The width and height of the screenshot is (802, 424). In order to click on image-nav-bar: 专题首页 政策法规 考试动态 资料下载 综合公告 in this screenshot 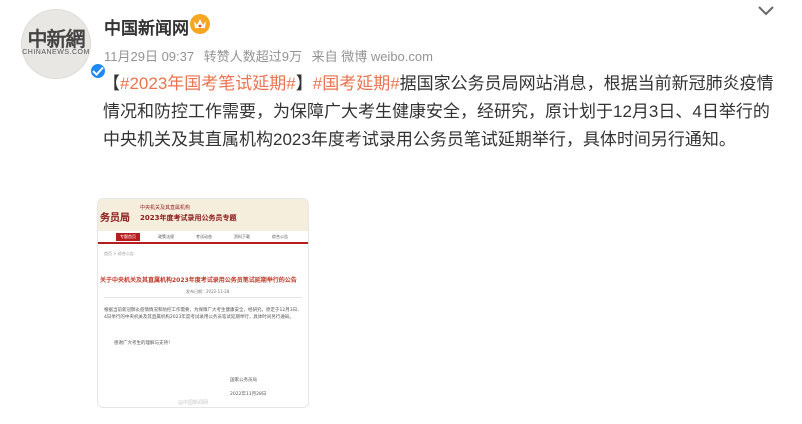, I will do `click(203, 238)`.